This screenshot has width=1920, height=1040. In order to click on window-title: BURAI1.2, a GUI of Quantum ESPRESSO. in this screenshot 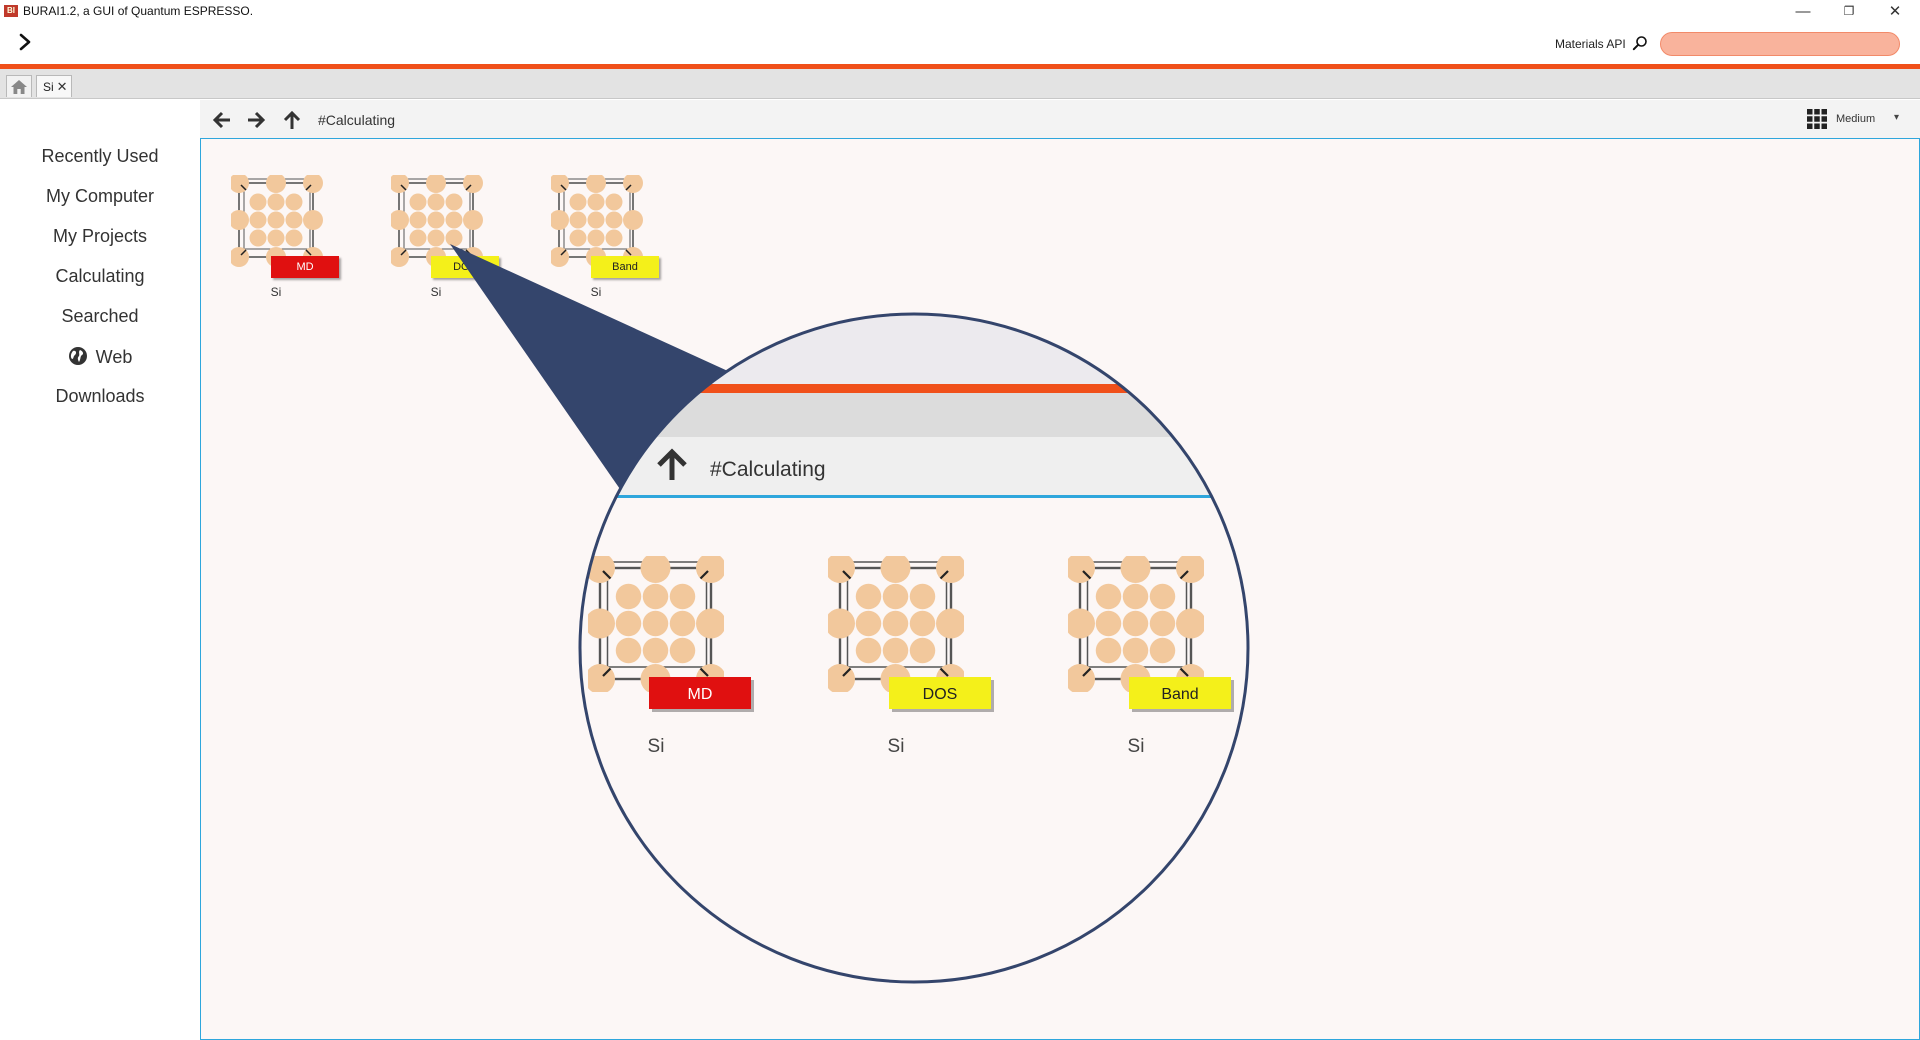, I will do `click(138, 11)`.